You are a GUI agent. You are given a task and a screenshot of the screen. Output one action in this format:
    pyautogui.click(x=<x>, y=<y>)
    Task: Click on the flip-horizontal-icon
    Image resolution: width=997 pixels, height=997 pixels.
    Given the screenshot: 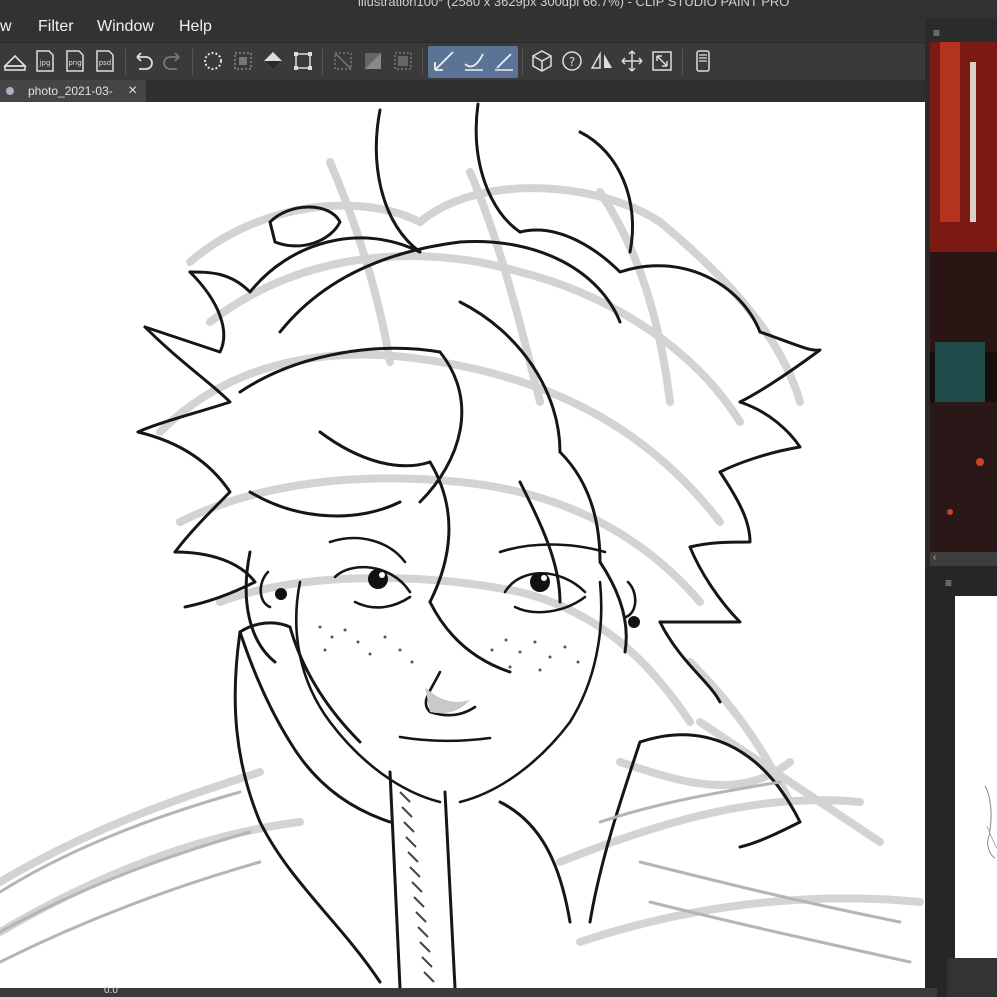 What is the action you would take?
    pyautogui.click(x=602, y=61)
    